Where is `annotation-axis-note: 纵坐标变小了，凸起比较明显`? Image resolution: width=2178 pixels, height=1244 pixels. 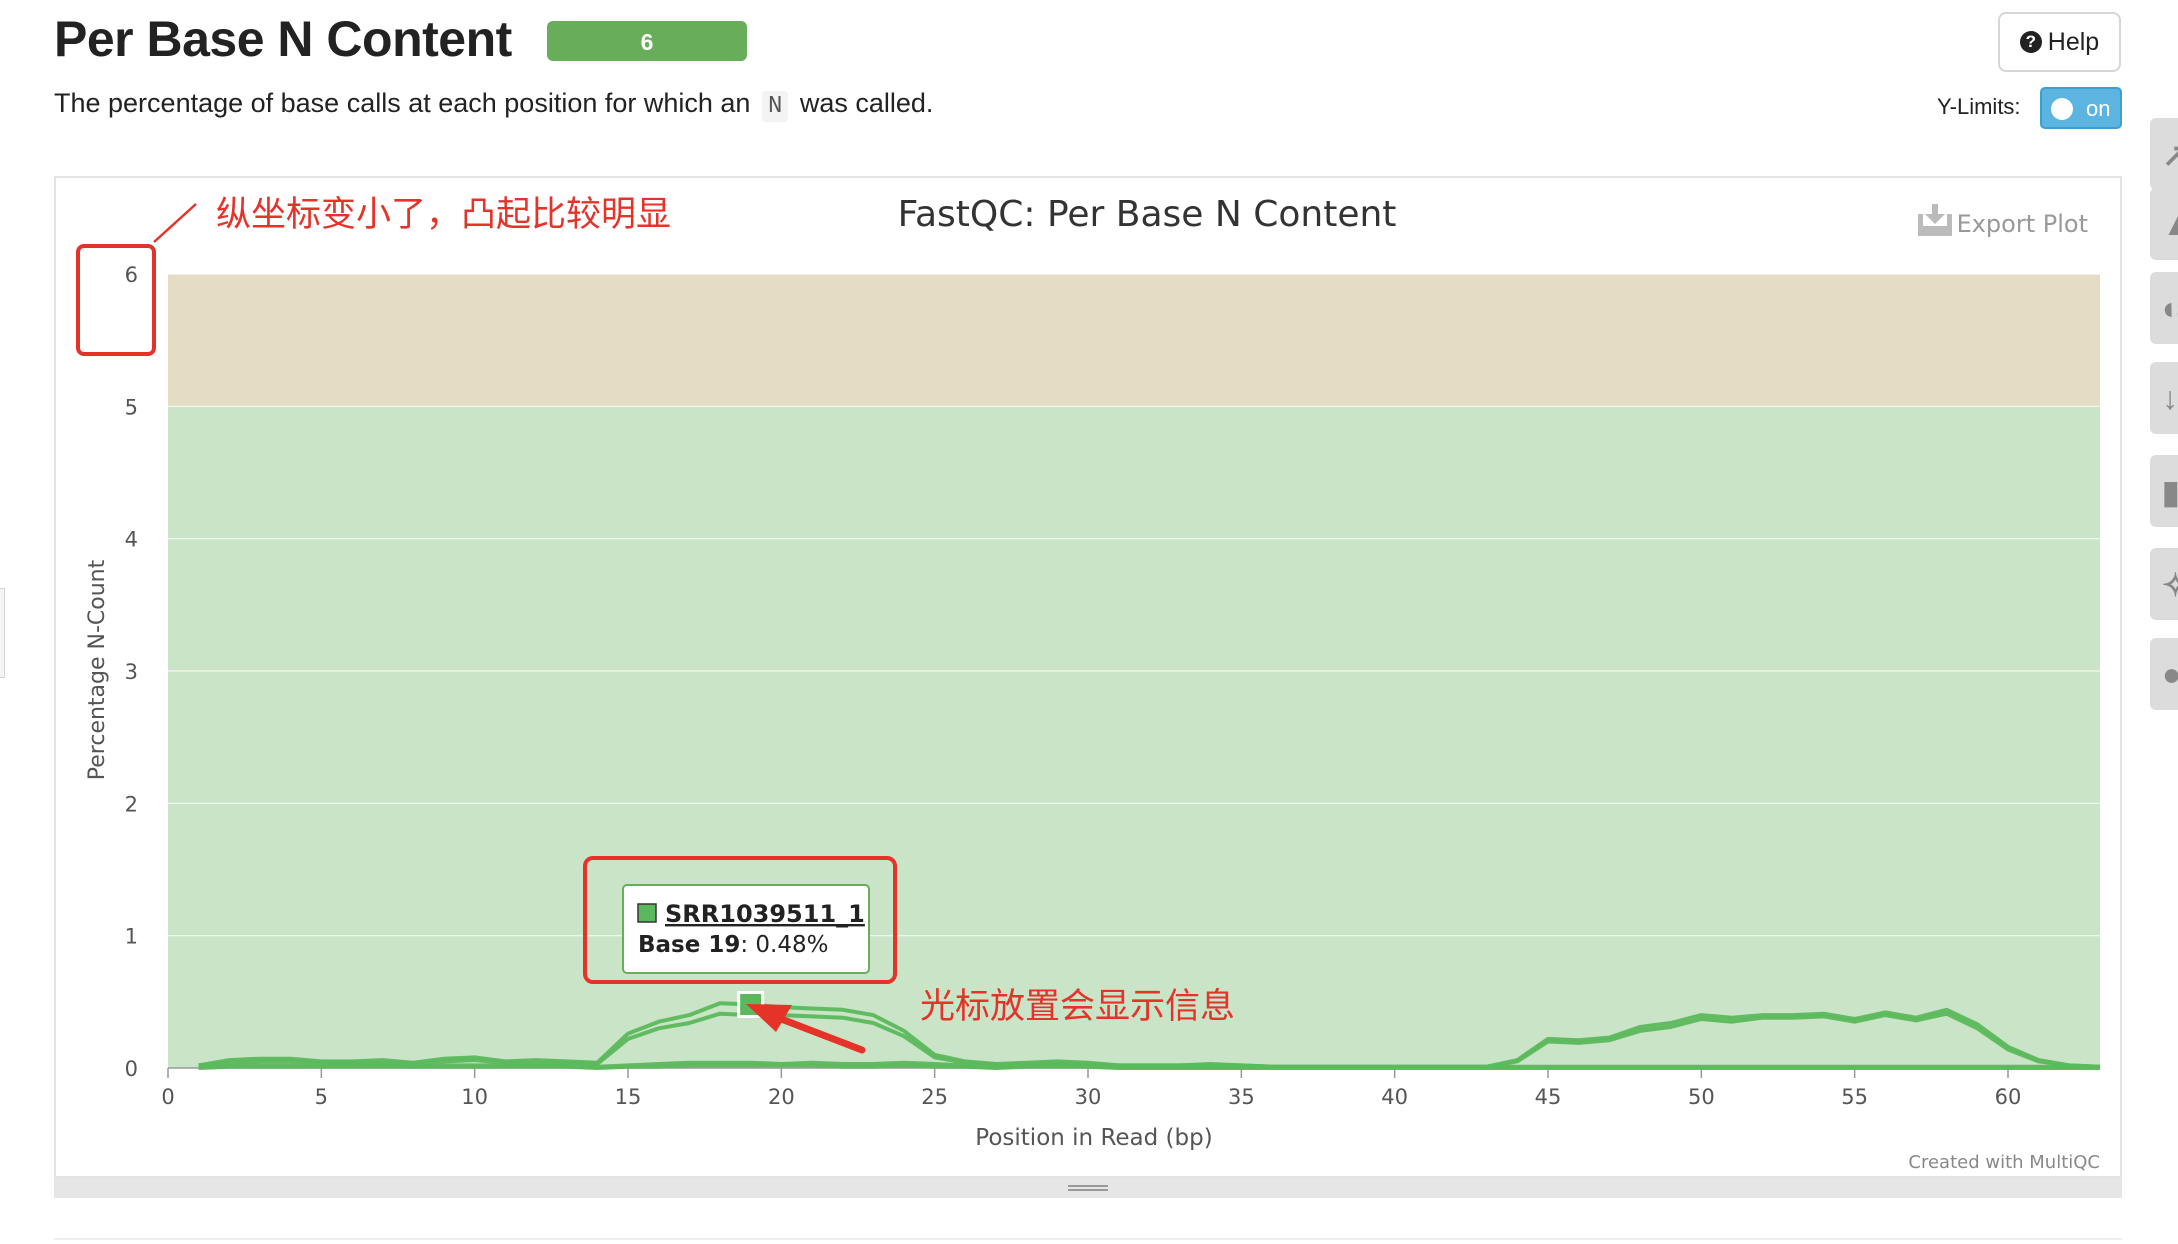
annotation-axis-note: 纵坐标变小了，凸起比较明显 is located at coordinates (443, 215).